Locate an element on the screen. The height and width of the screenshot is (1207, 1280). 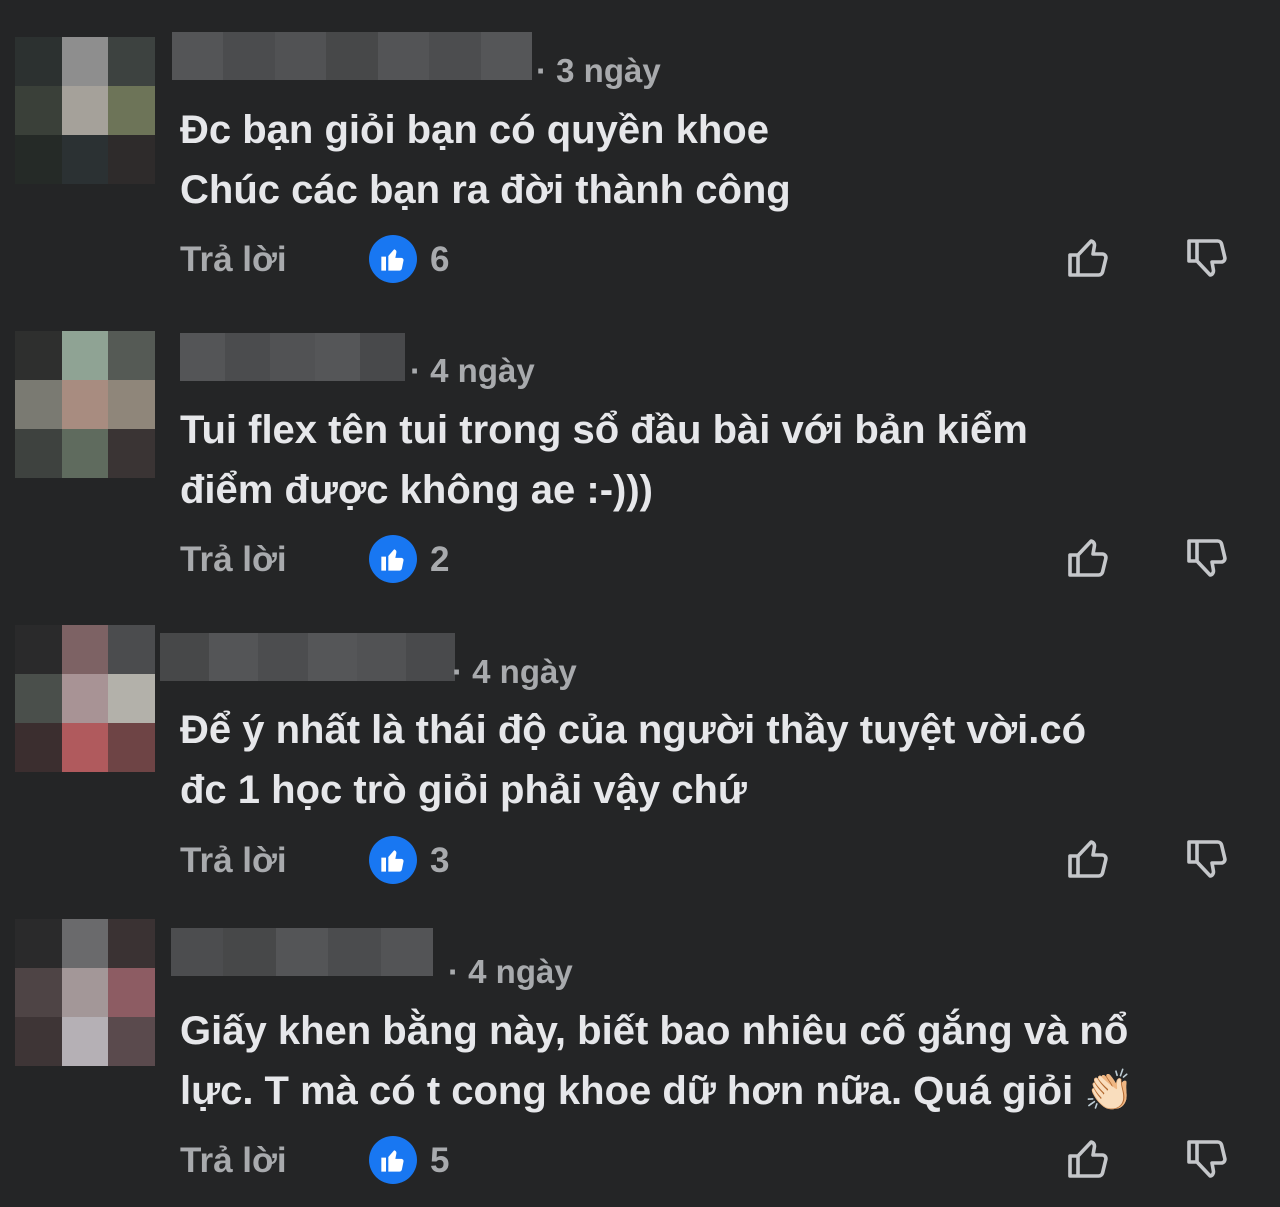
like-count: 5 is located at coordinates (440, 1160).